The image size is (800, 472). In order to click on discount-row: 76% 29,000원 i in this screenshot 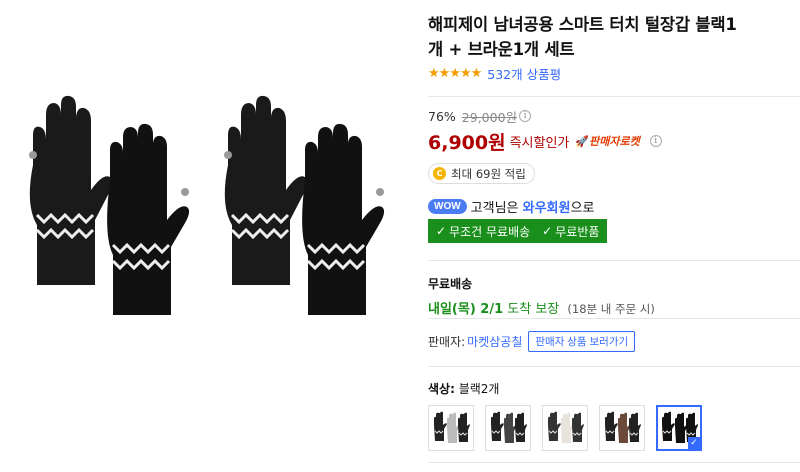, I will do `click(614, 116)`.